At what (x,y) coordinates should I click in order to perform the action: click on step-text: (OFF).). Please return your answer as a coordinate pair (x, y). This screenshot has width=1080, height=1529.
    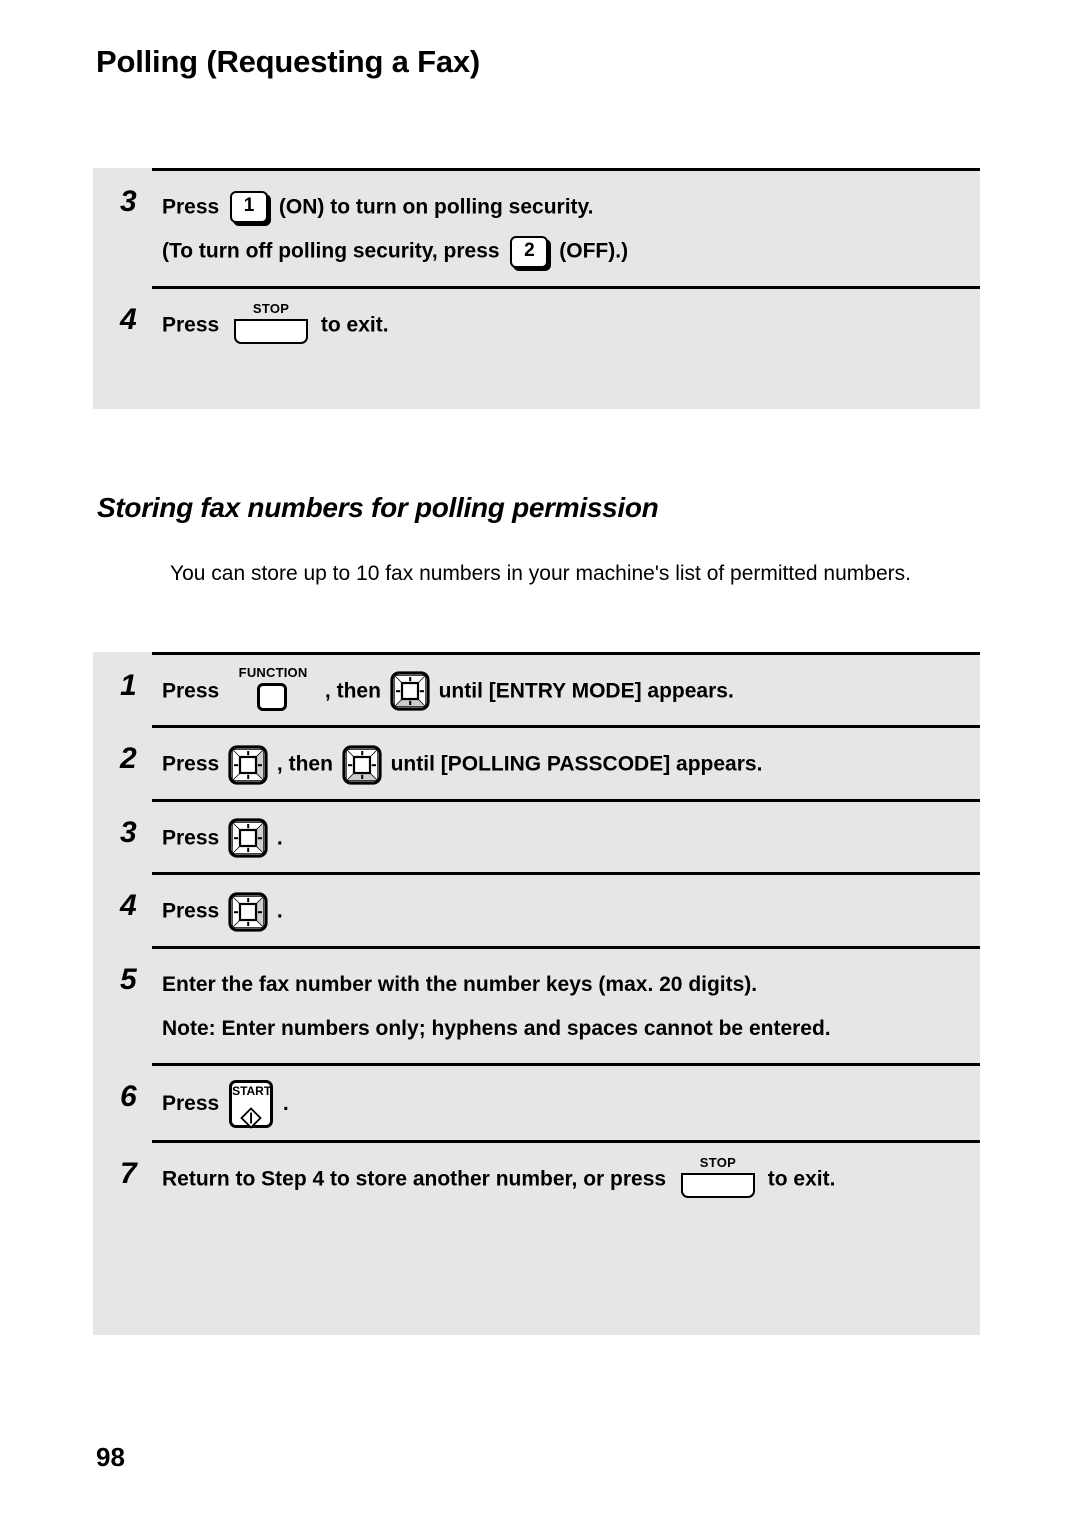
    Looking at the image, I should click on (594, 251).